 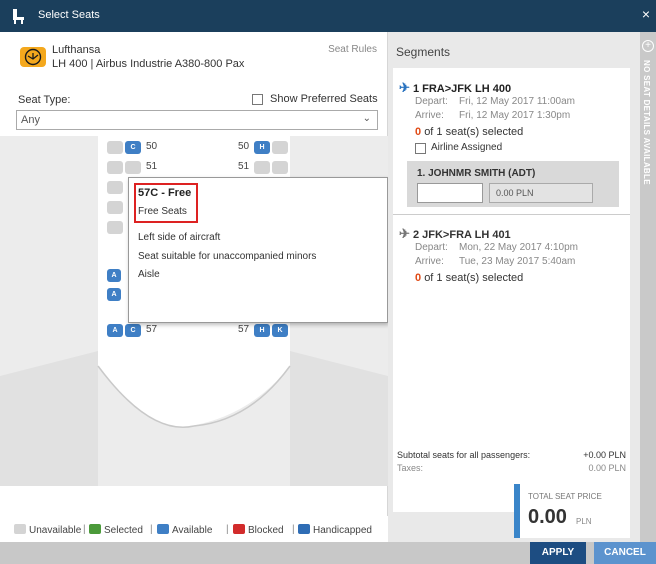 I want to click on seat-details-text: NO SEAT DETAILS AVAILABLE, so click(x=646, y=122).